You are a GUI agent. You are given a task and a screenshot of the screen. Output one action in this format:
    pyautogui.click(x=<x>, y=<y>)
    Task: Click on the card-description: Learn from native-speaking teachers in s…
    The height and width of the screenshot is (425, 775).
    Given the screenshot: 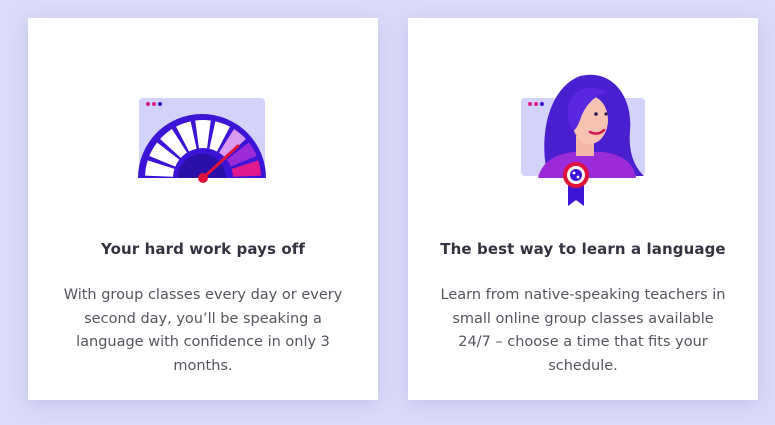 What is the action you would take?
    pyautogui.click(x=583, y=330)
    